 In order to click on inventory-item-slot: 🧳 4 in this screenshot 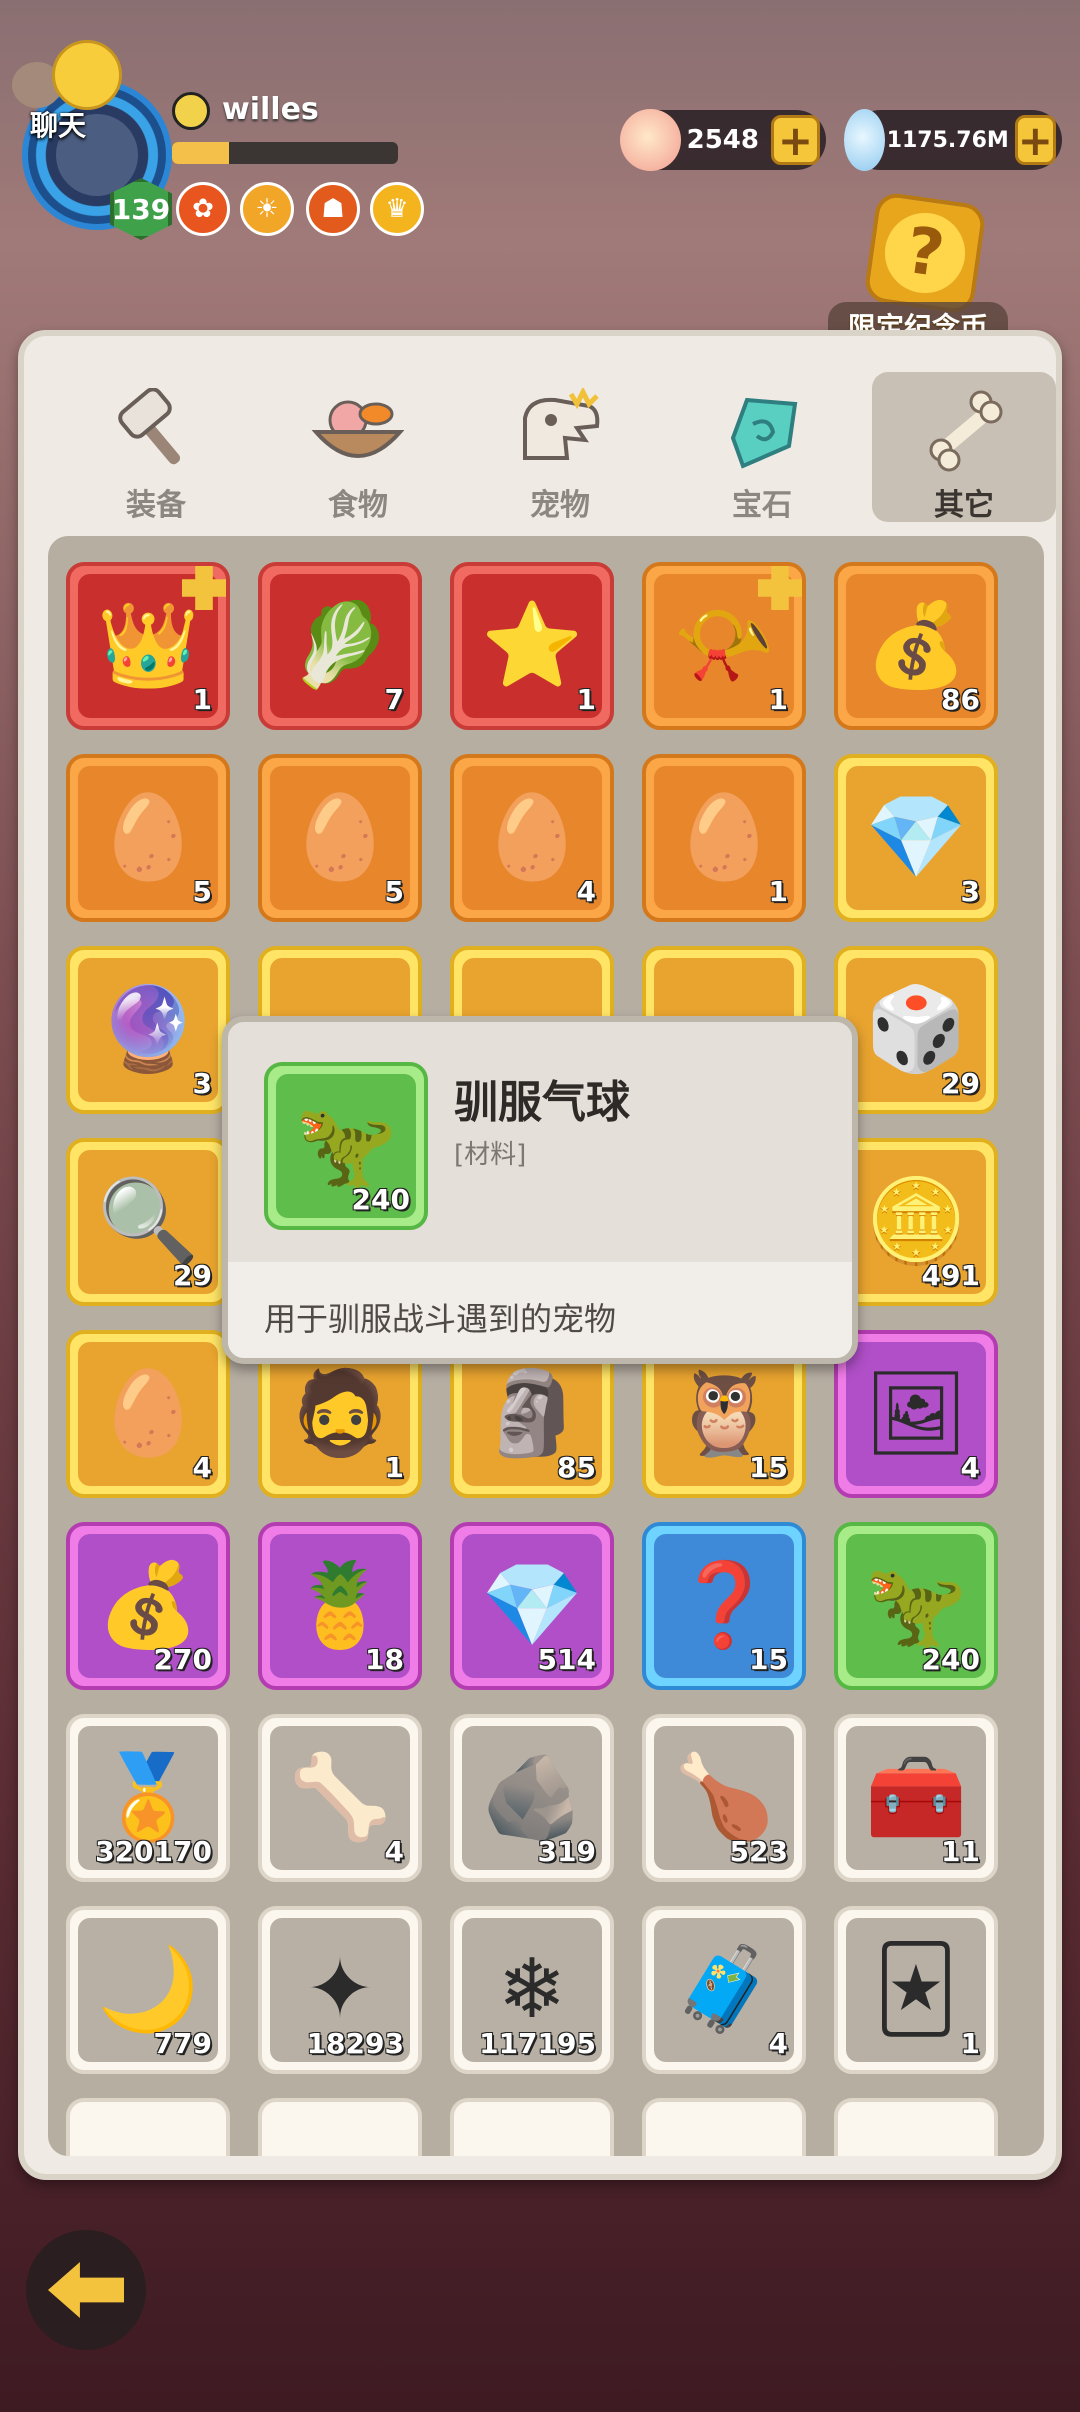, I will do `click(724, 1990)`.